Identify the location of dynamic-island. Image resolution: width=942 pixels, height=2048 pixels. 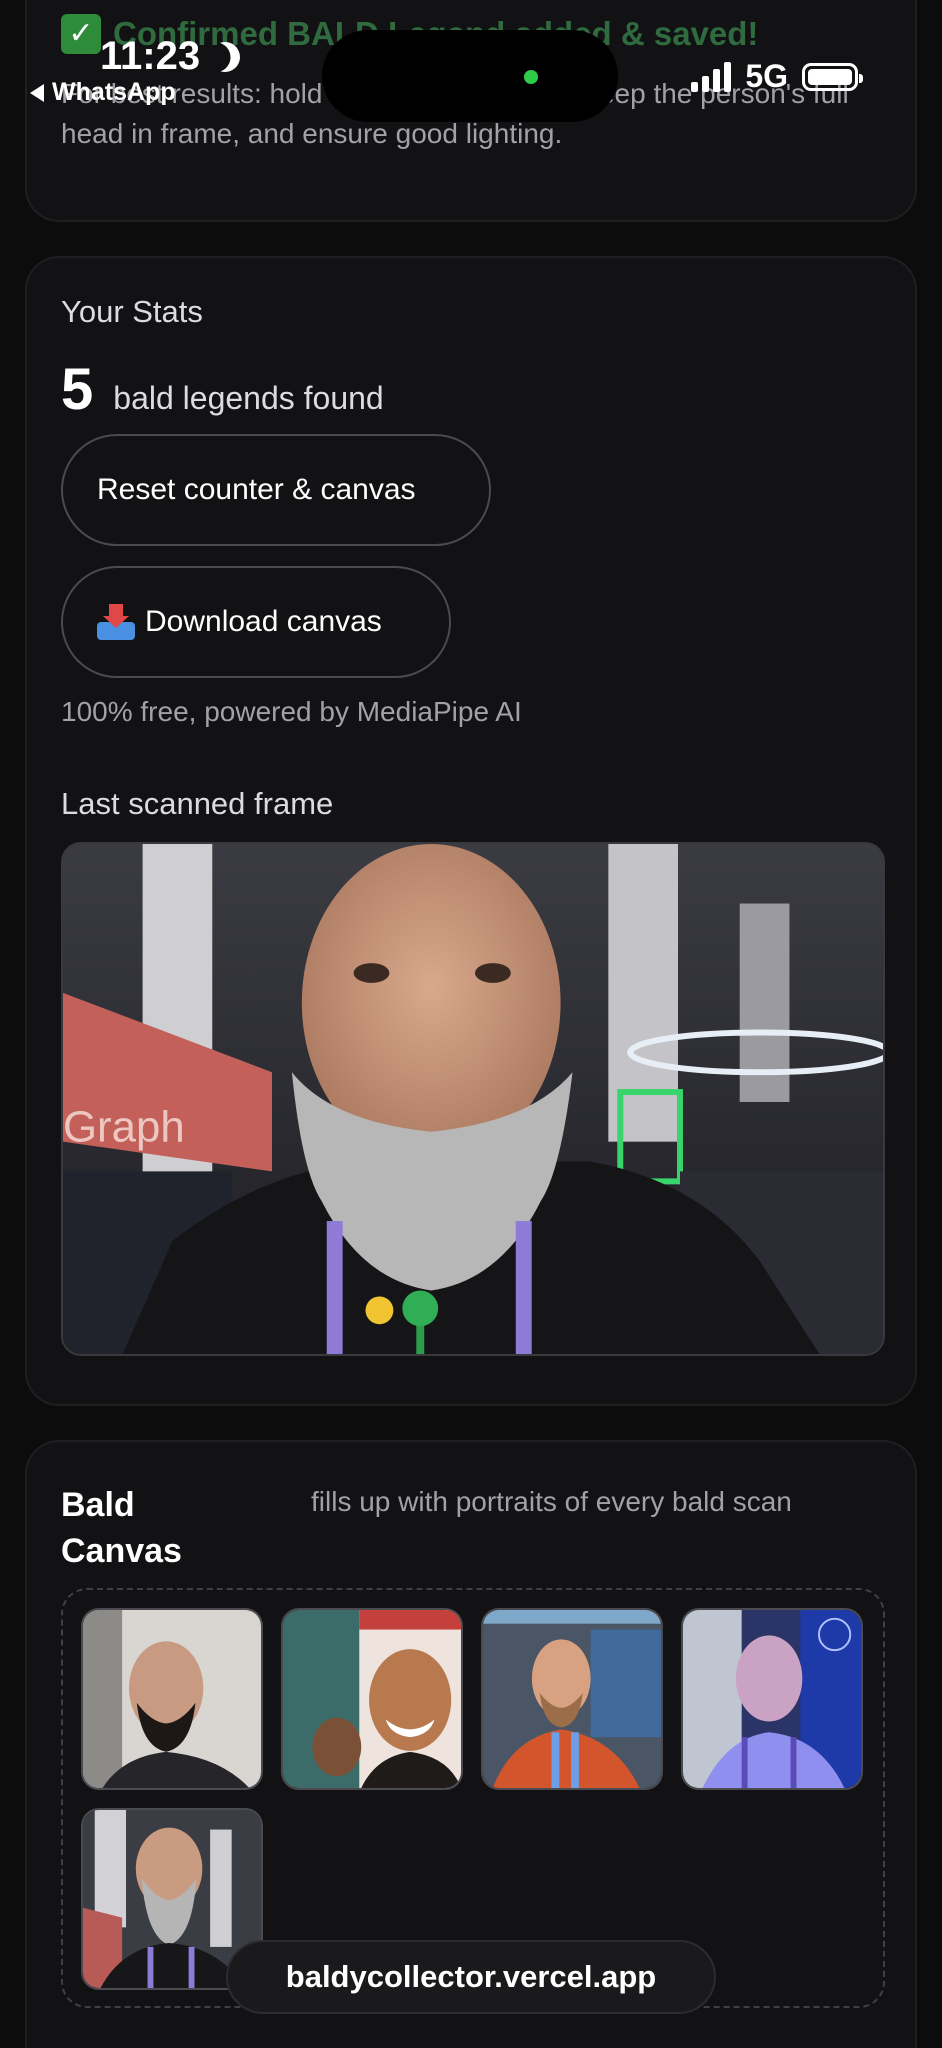
(470, 76).